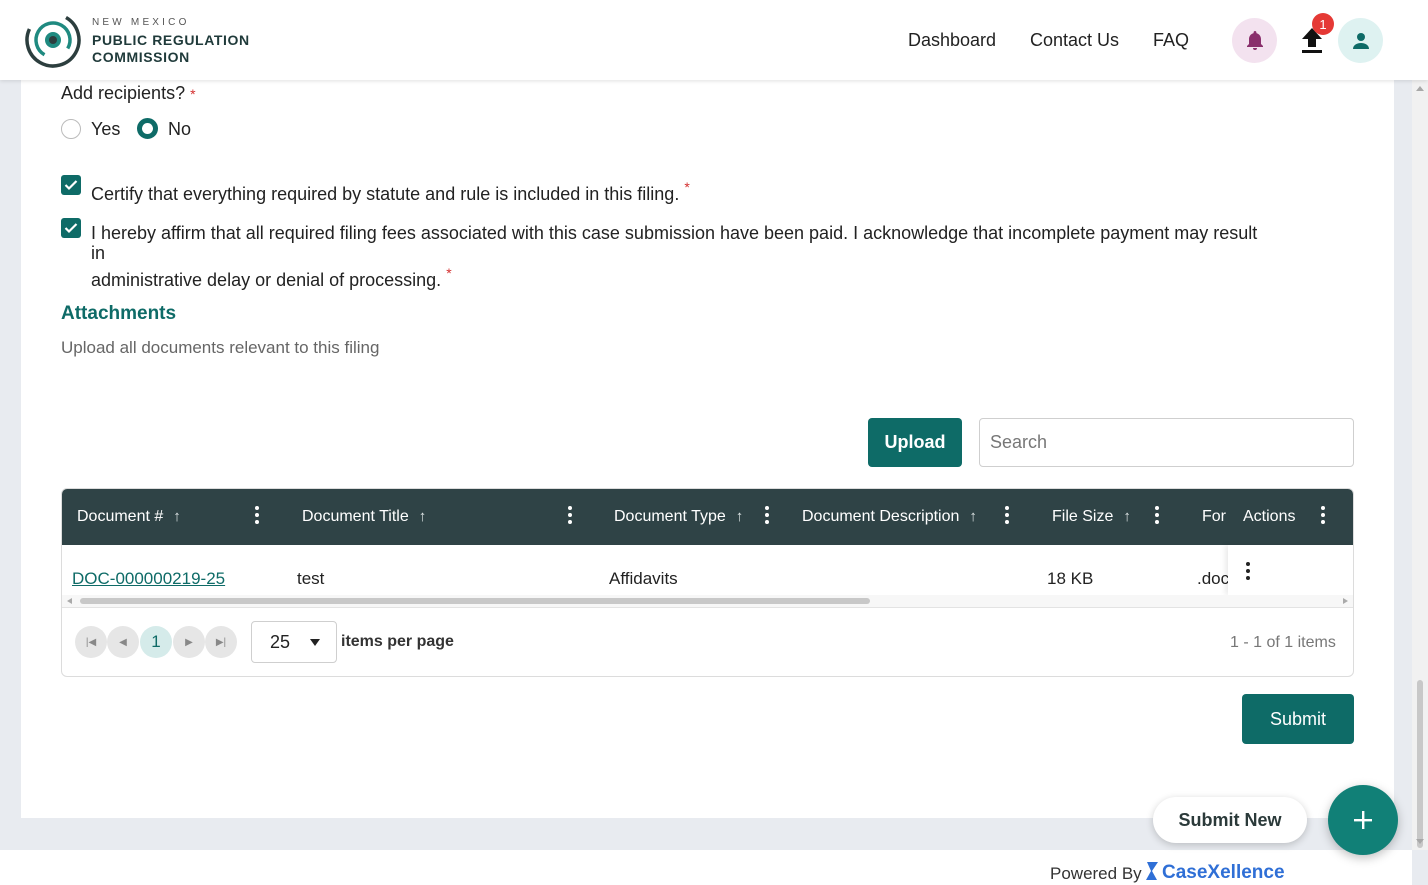 This screenshot has width=1428, height=885. What do you see at coordinates (179, 129) in the screenshot?
I see `radio-no-label: No` at bounding box center [179, 129].